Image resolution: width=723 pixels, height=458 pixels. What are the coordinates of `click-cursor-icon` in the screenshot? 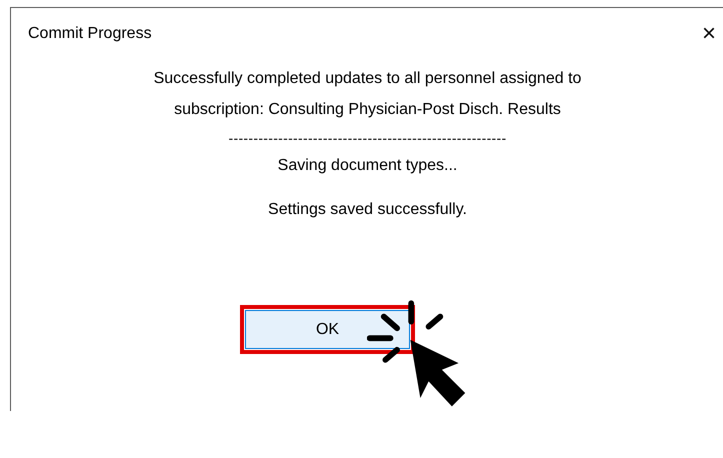 It's located at (417, 354).